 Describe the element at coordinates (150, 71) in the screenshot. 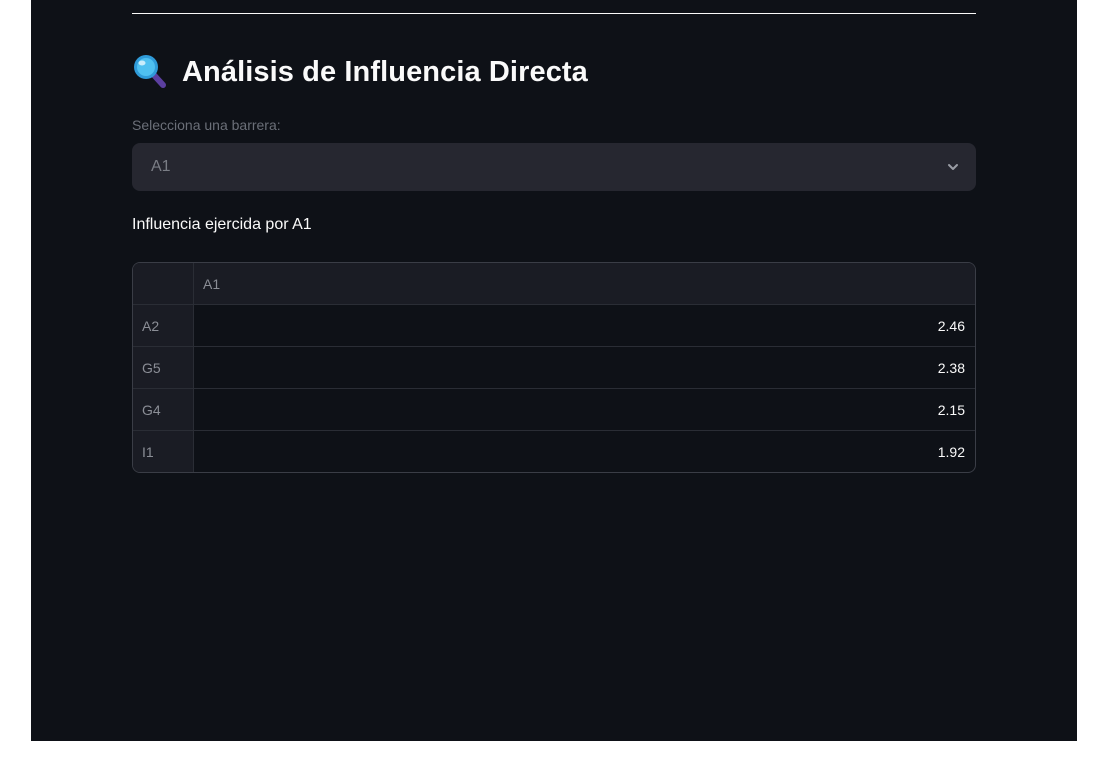

I see `magnifying-glass-icon` at that location.